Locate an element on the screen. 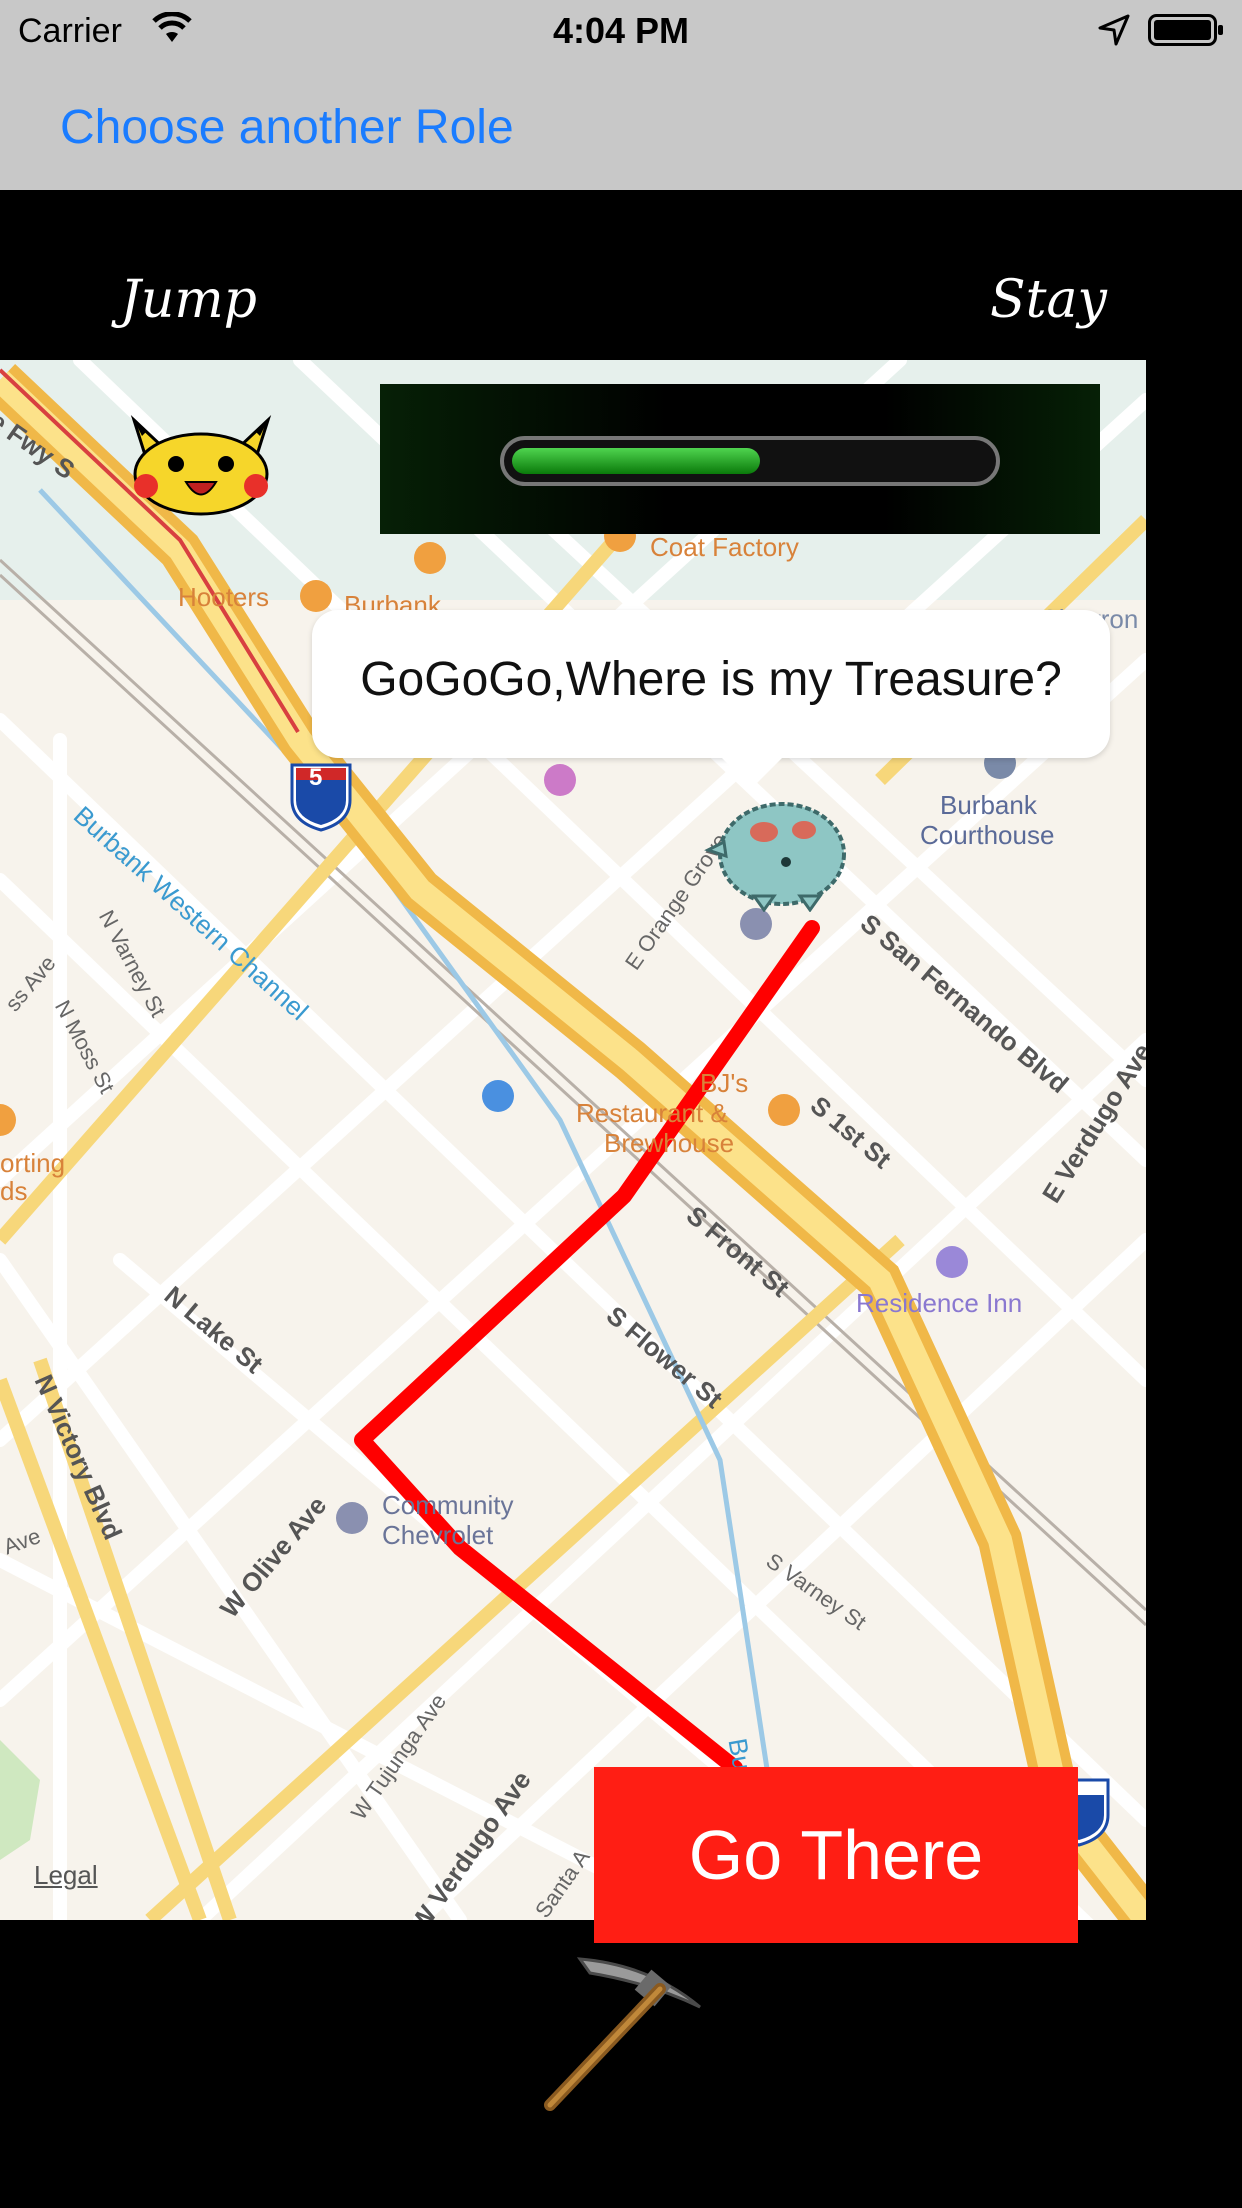 This screenshot has height=2208, width=1242. map-label-hooters: Hooters is located at coordinates (224, 597).